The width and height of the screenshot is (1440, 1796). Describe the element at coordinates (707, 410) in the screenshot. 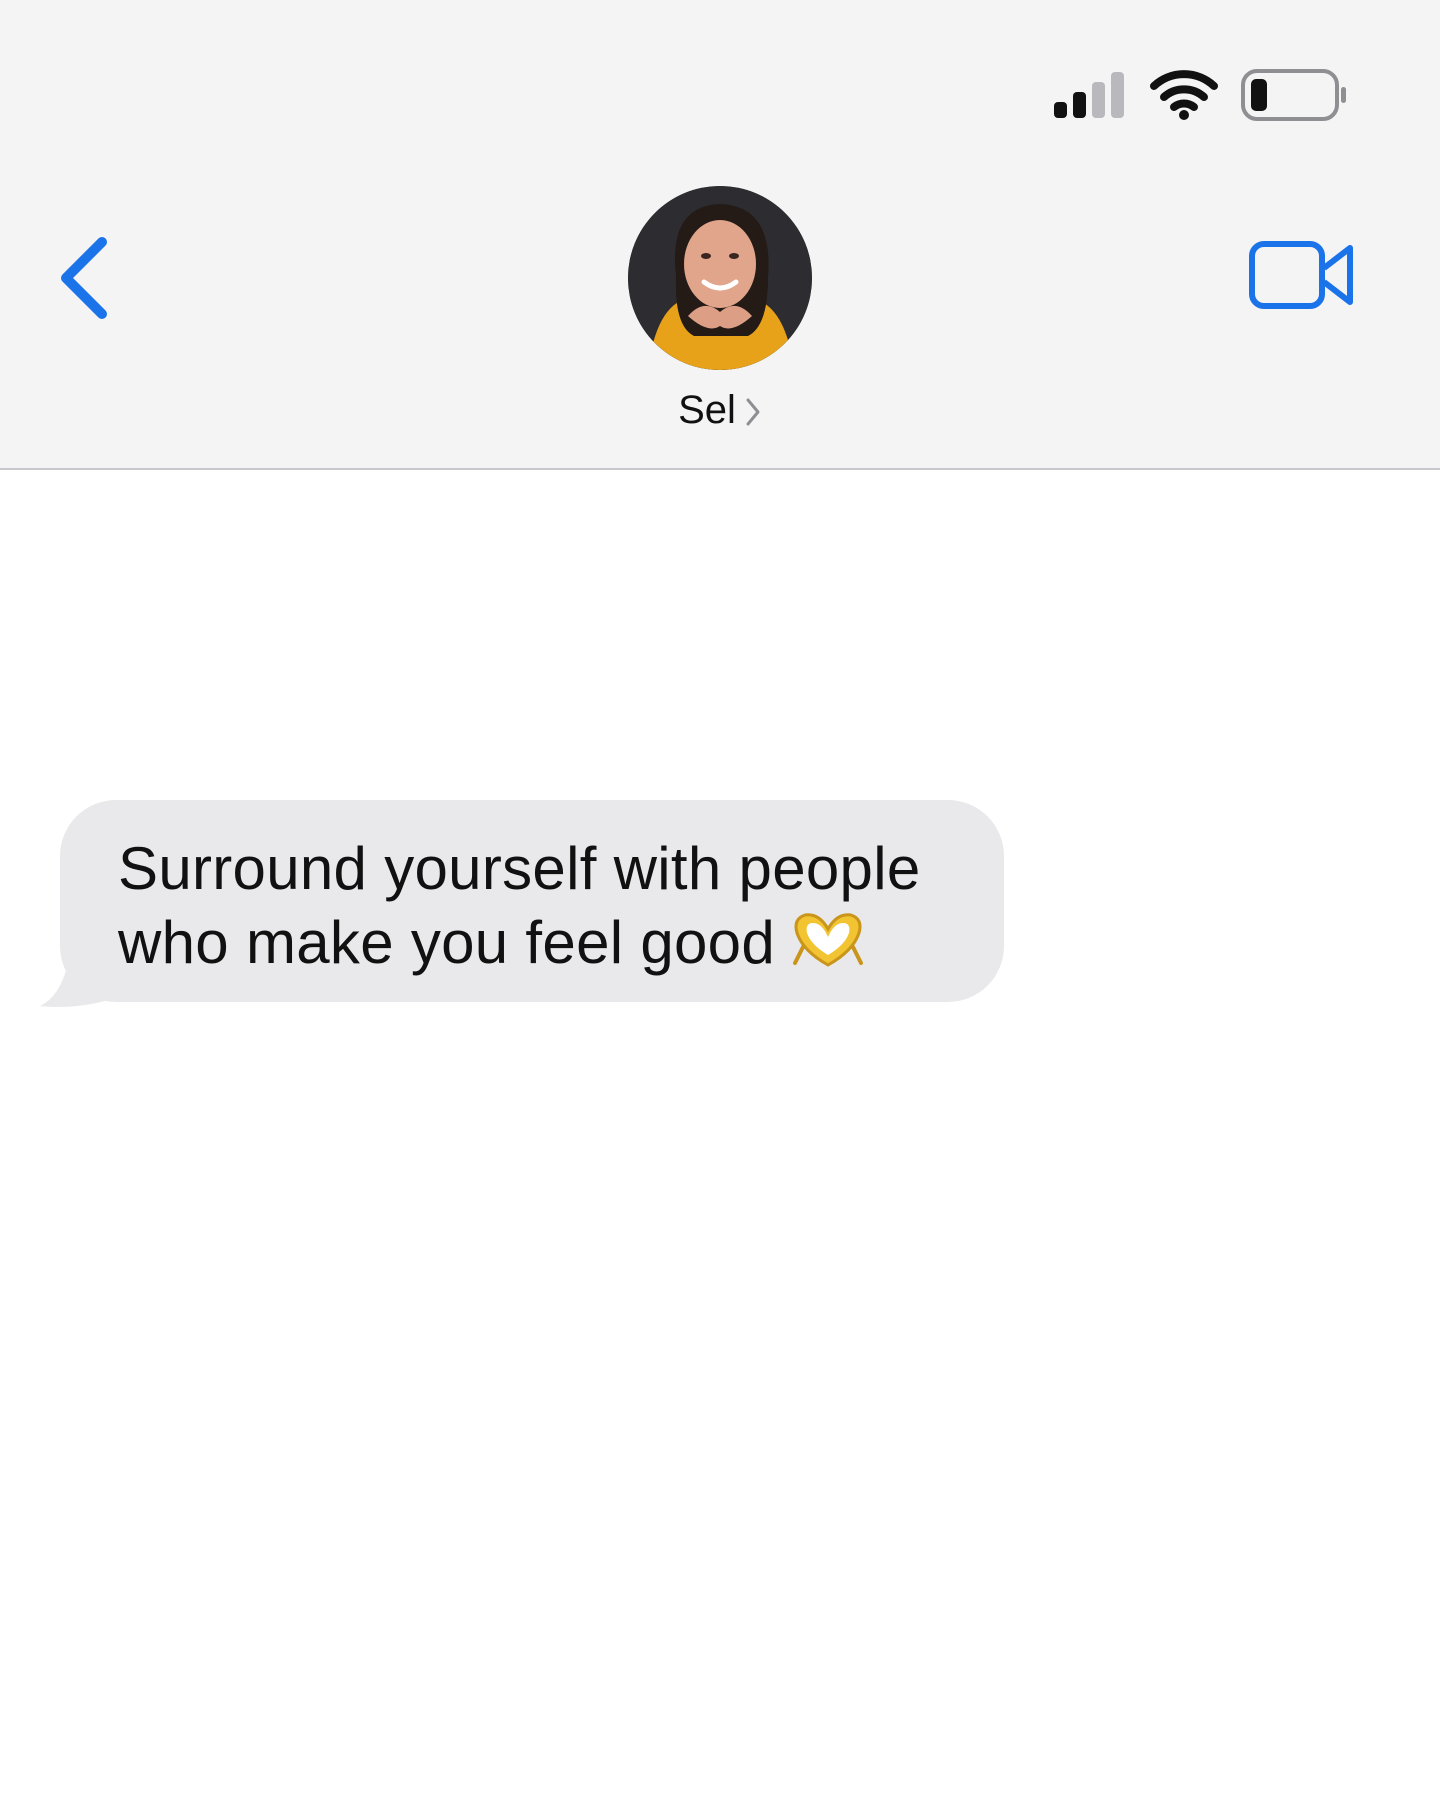

I see `contact-name: Sel` at that location.